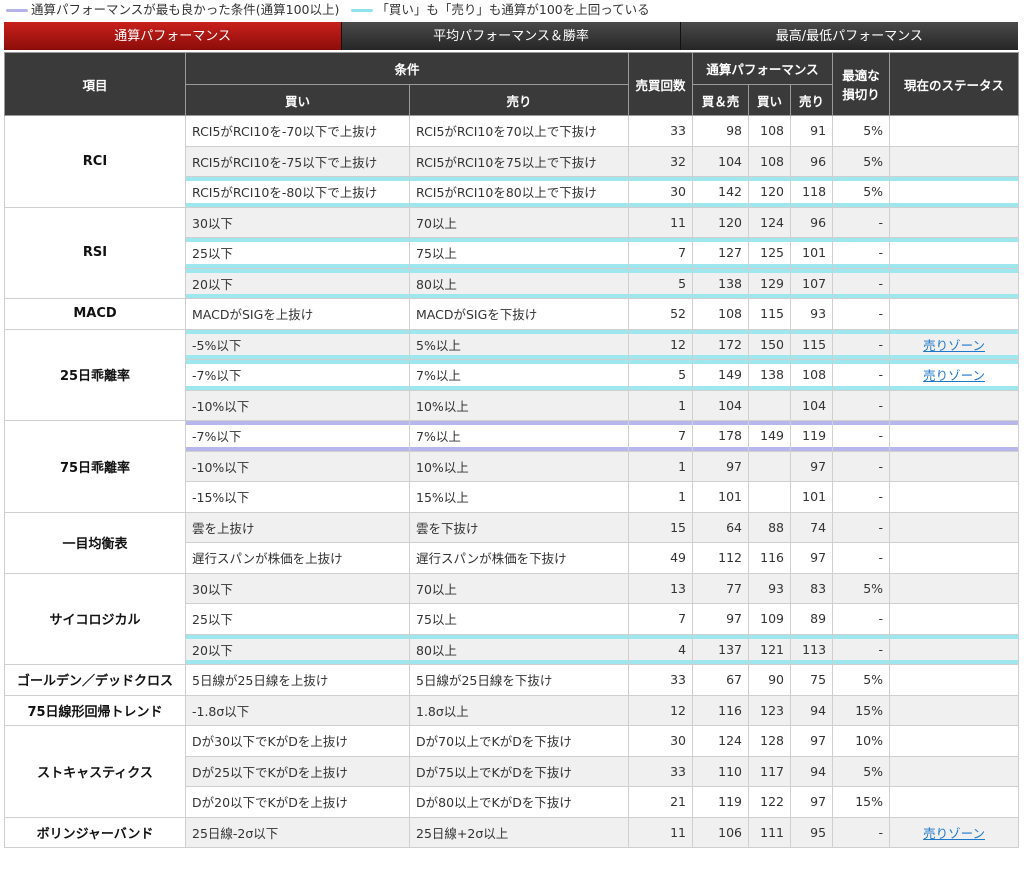 This screenshot has height=880, width=1024. What do you see at coordinates (770, 710) in the screenshot?
I see `perf-buy: 123` at bounding box center [770, 710].